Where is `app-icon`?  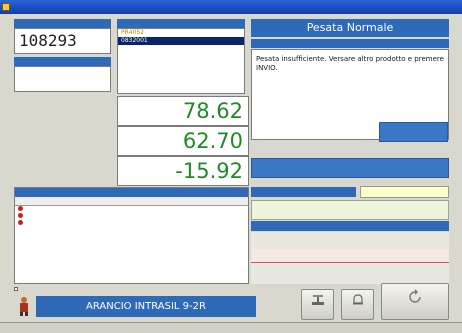
app-icon is located at coordinates (6, 7).